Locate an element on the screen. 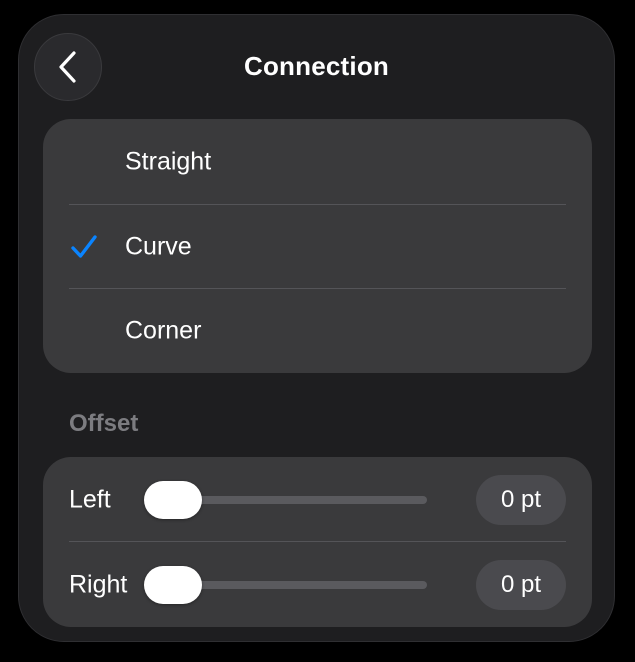 Image resolution: width=635 pixels, height=662 pixels. left-offset-slider-track is located at coordinates (285, 499).